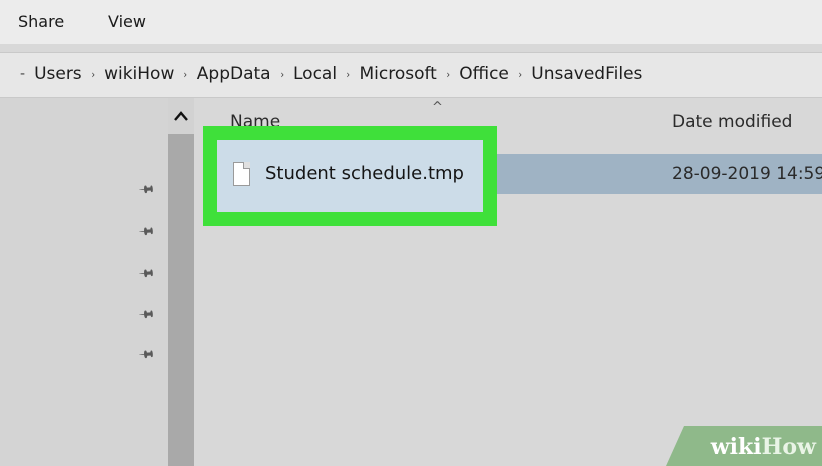  I want to click on watermark-logo: wikiHow, so click(763, 447).